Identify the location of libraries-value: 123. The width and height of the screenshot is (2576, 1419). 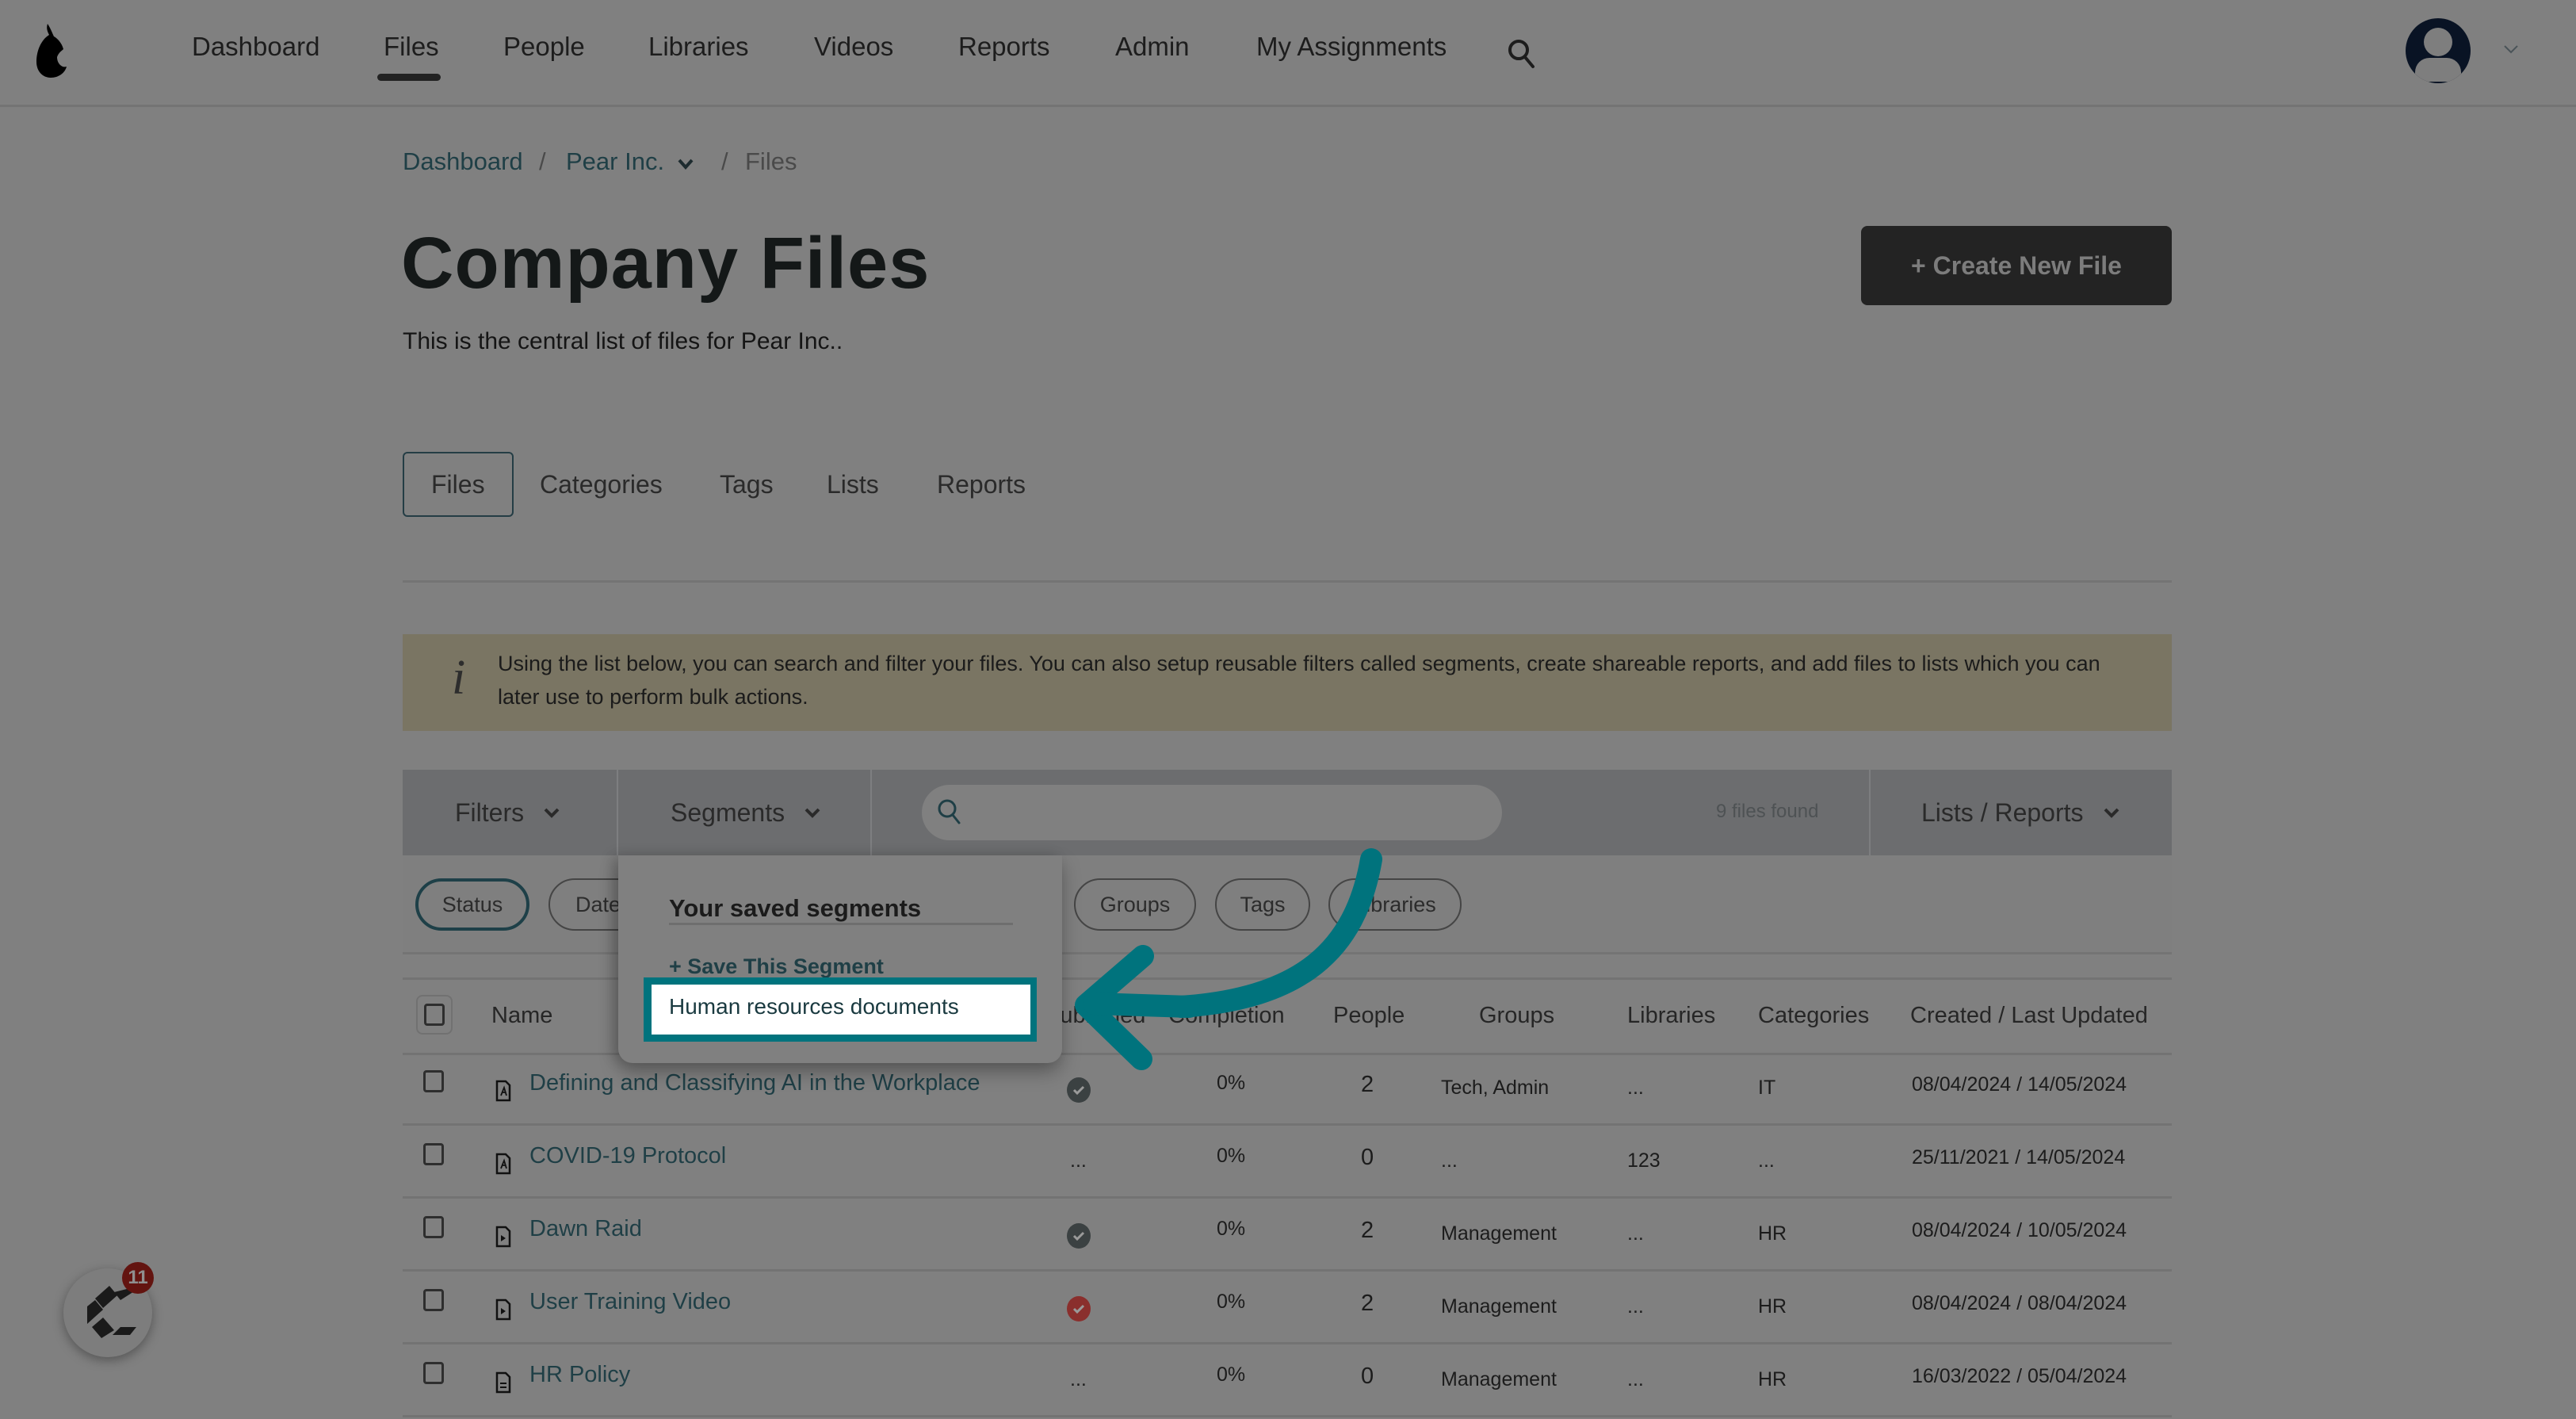
(1644, 1160).